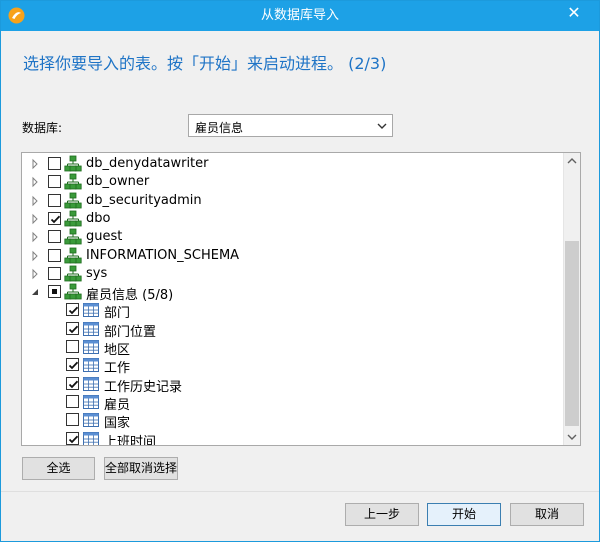 The width and height of the screenshot is (600, 542). Describe the element at coordinates (292, 330) in the screenshot. I see `tree-table-row: 部门位置` at that location.